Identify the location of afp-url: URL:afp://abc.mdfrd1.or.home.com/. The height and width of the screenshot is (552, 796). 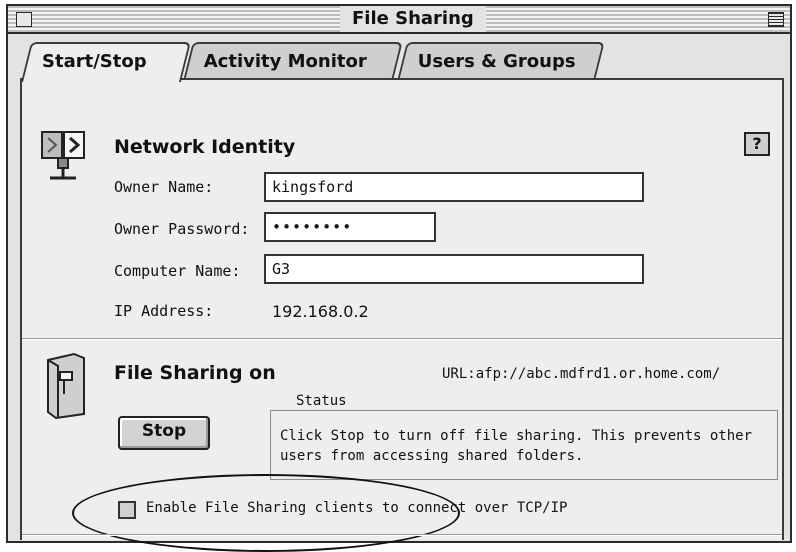
(581, 374).